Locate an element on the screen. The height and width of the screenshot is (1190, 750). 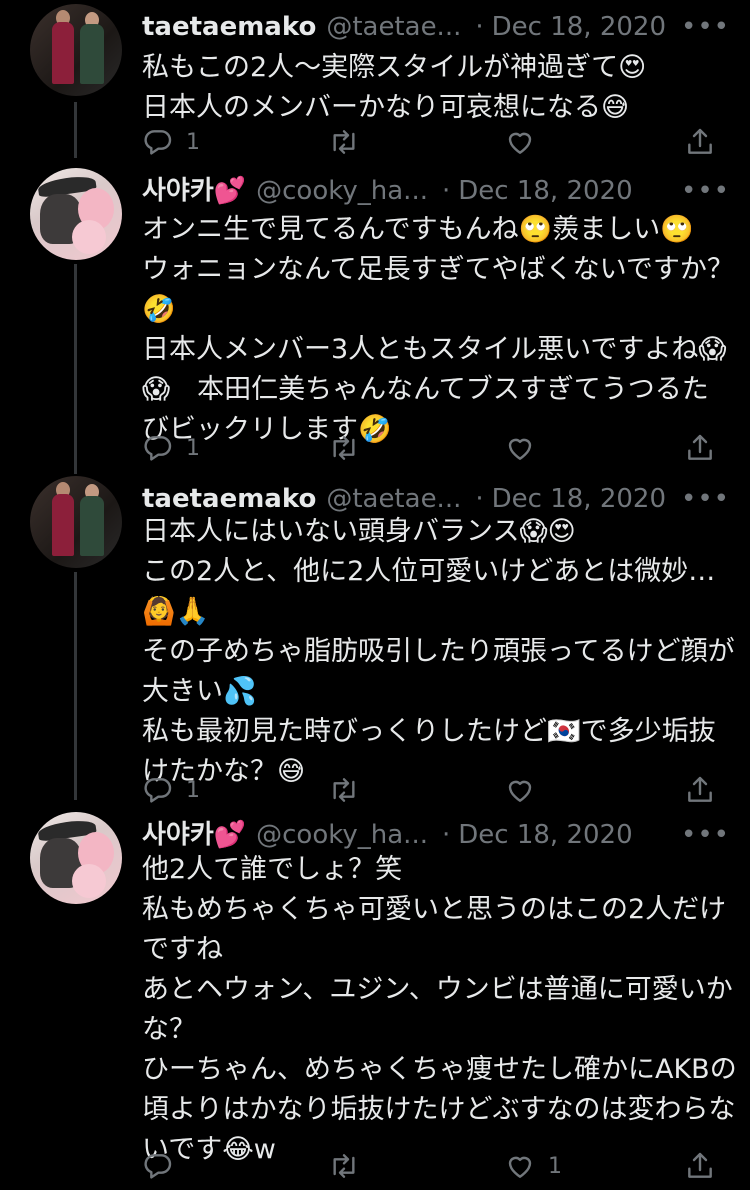
reply-button is located at coordinates (164, 1166).